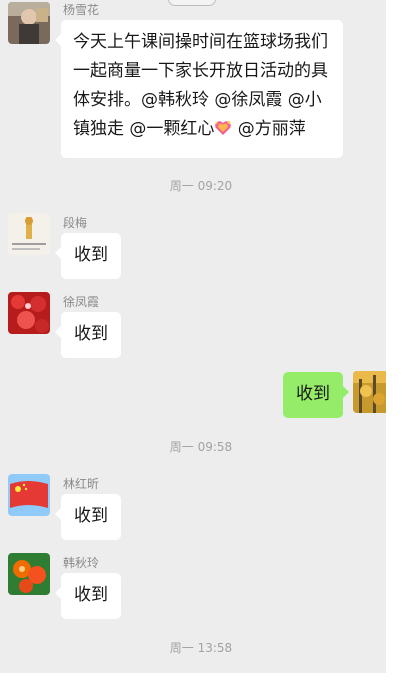 This screenshot has width=402, height=681. Describe the element at coordinates (193, 677) in the screenshot. I see `input-area-edge` at that location.